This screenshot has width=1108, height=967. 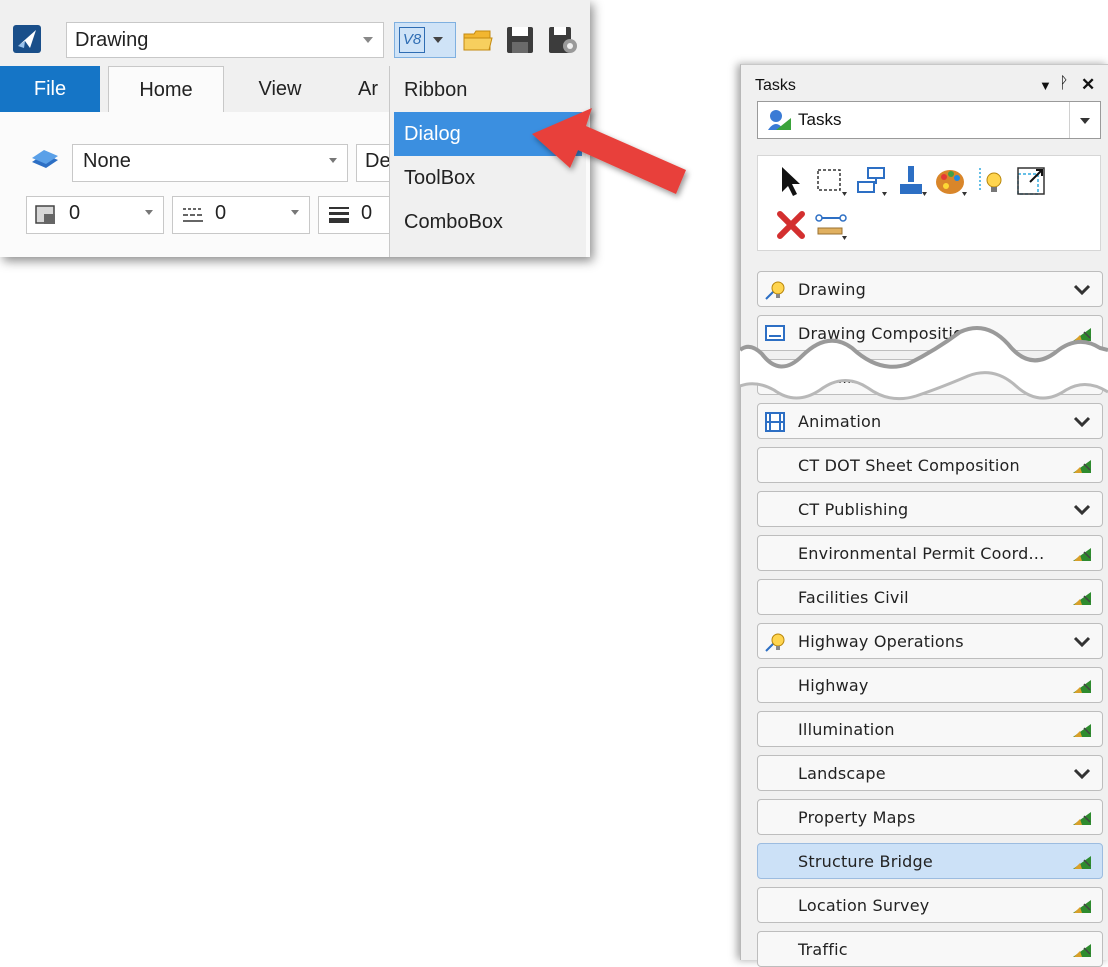 What do you see at coordinates (193, 215) in the screenshot?
I see `line-style-icon` at bounding box center [193, 215].